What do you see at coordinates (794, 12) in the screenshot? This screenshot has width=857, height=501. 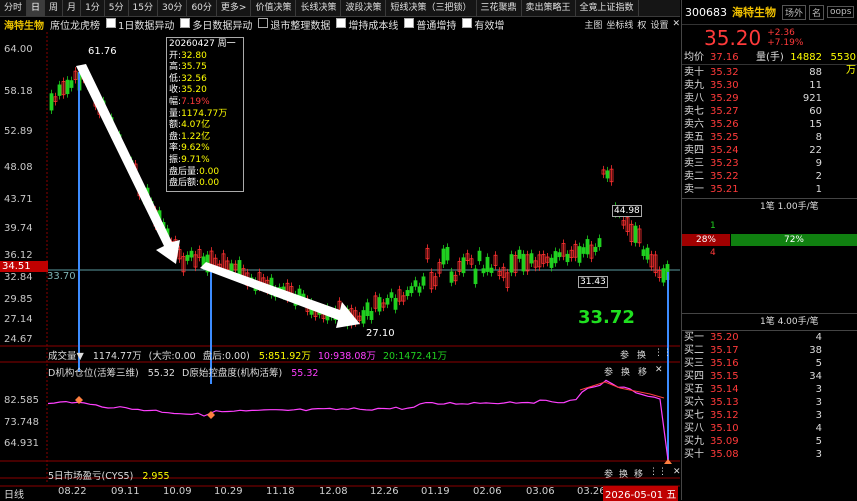 I see `otc-button: 场外` at bounding box center [794, 12].